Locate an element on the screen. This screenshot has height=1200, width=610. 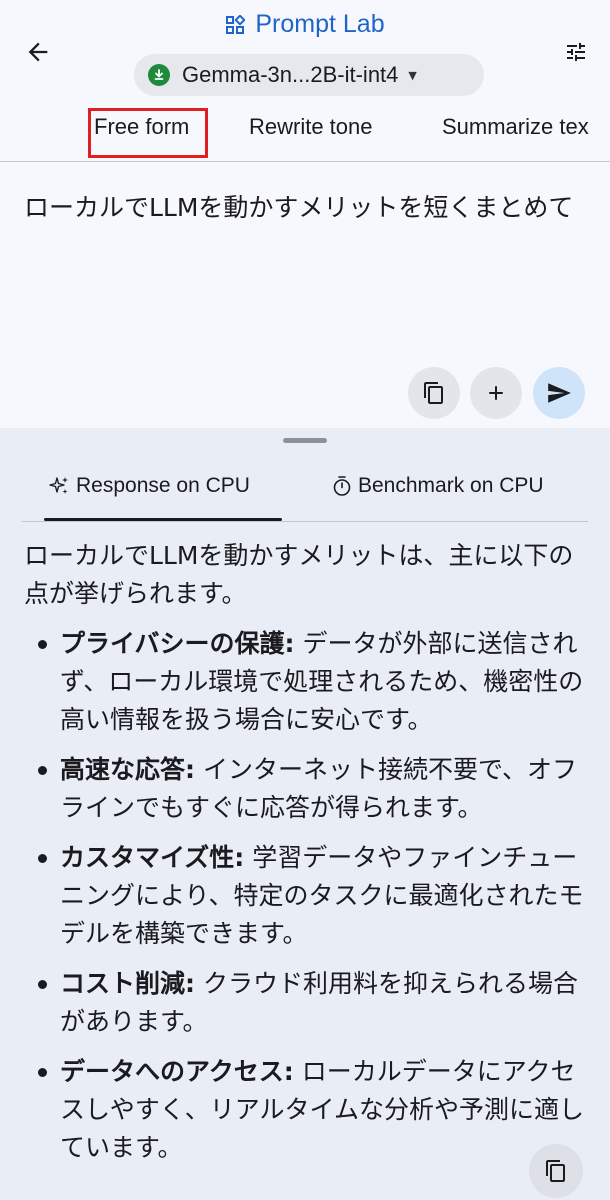
tune-icon is located at coordinates (576, 52).